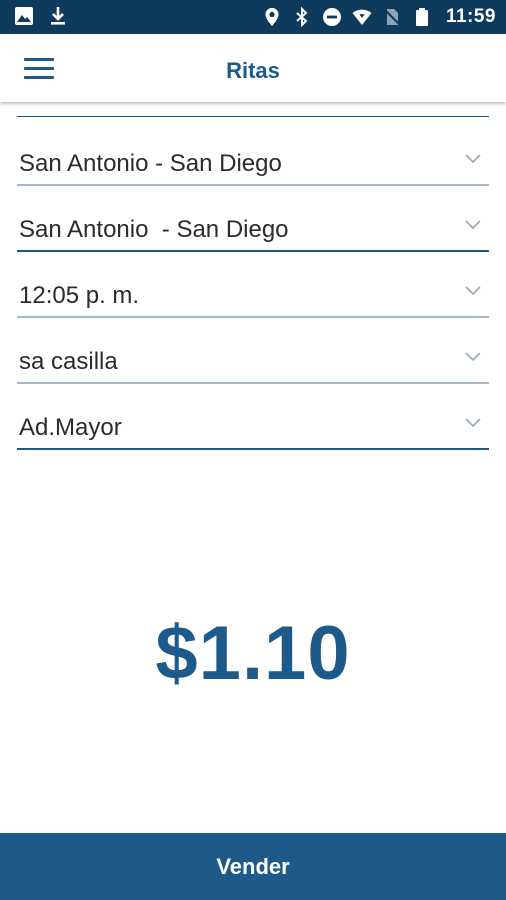 This screenshot has width=506, height=900. Describe the element at coordinates (421, 17) in the screenshot. I see `battery-icon` at that location.